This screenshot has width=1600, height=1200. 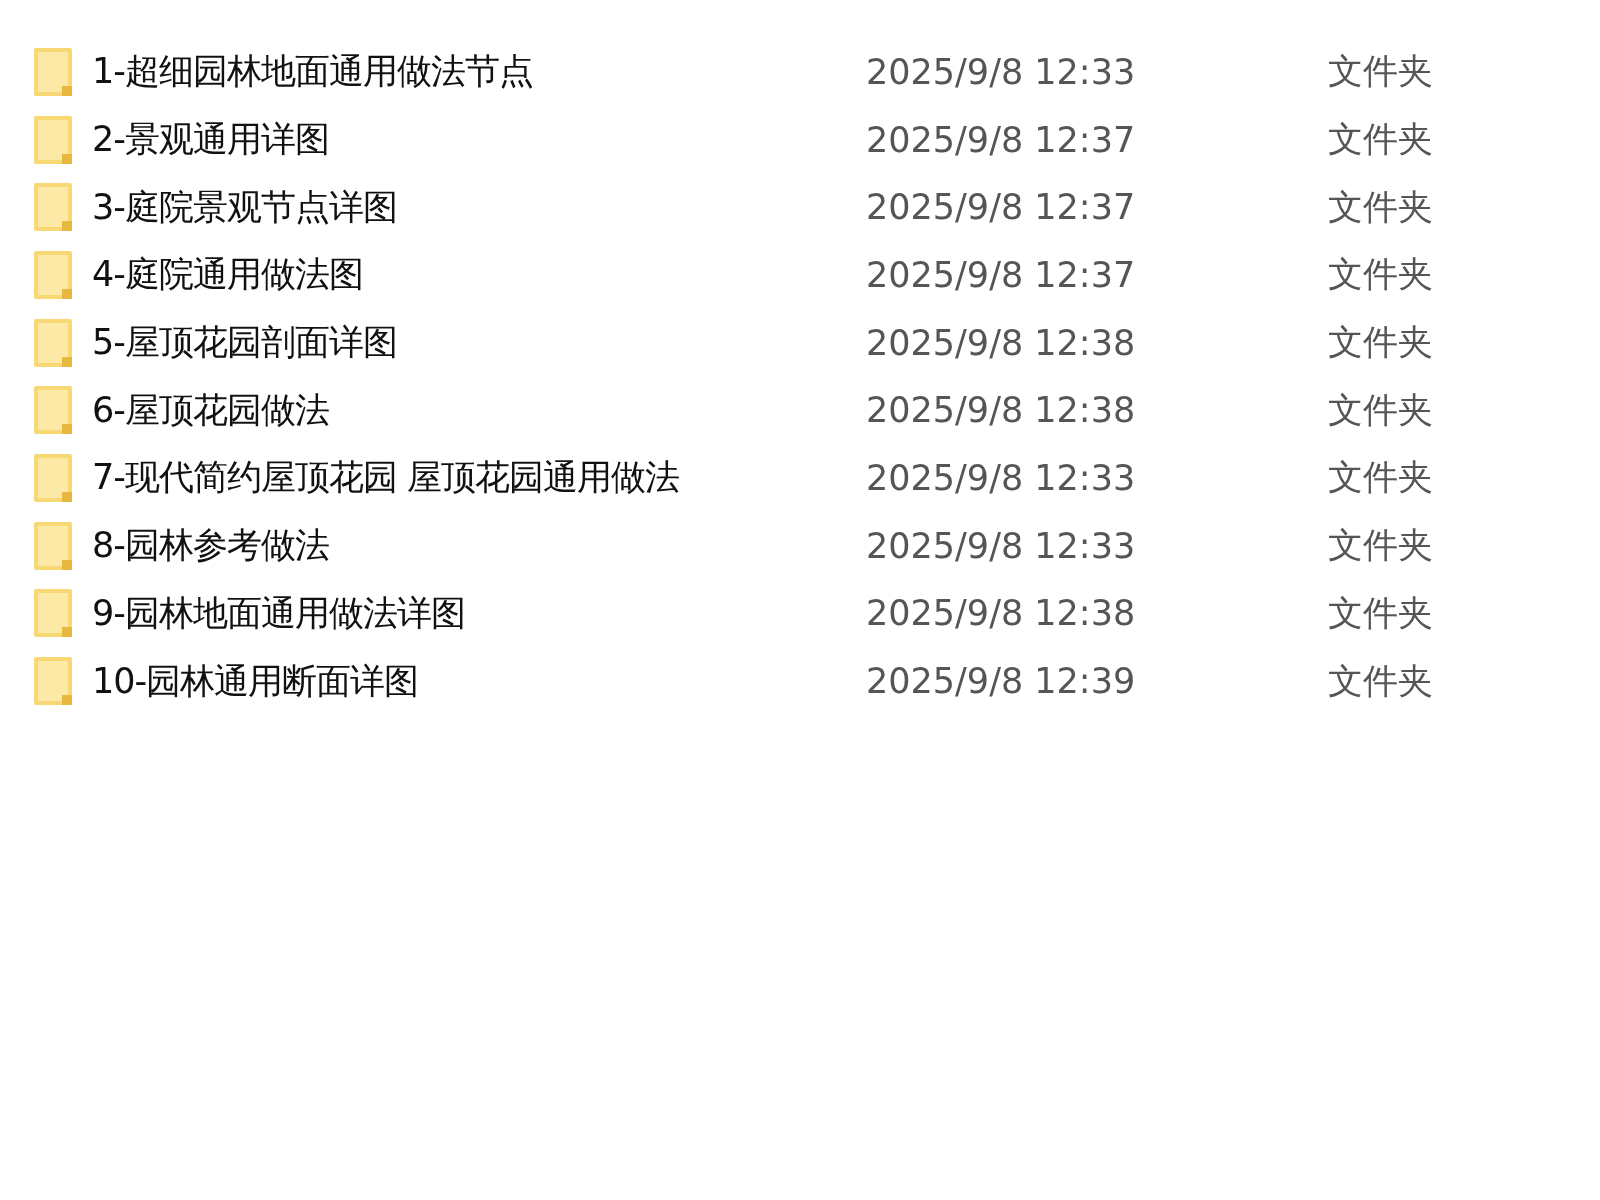 I want to click on folder-name: 1-超细园林地面通用做法节点, so click(x=479, y=72).